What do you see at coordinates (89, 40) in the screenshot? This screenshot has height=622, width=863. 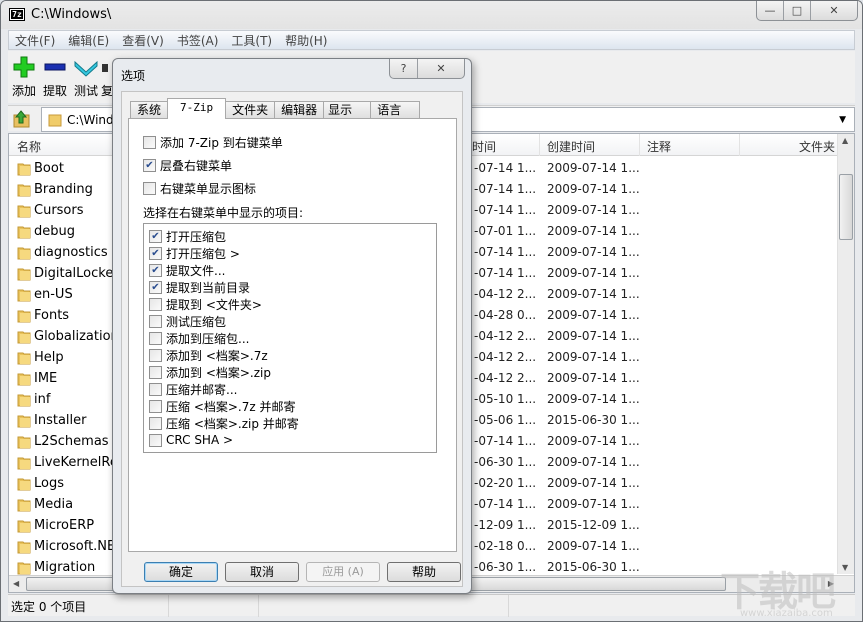 I see `menu-edit: 编辑(E)` at bounding box center [89, 40].